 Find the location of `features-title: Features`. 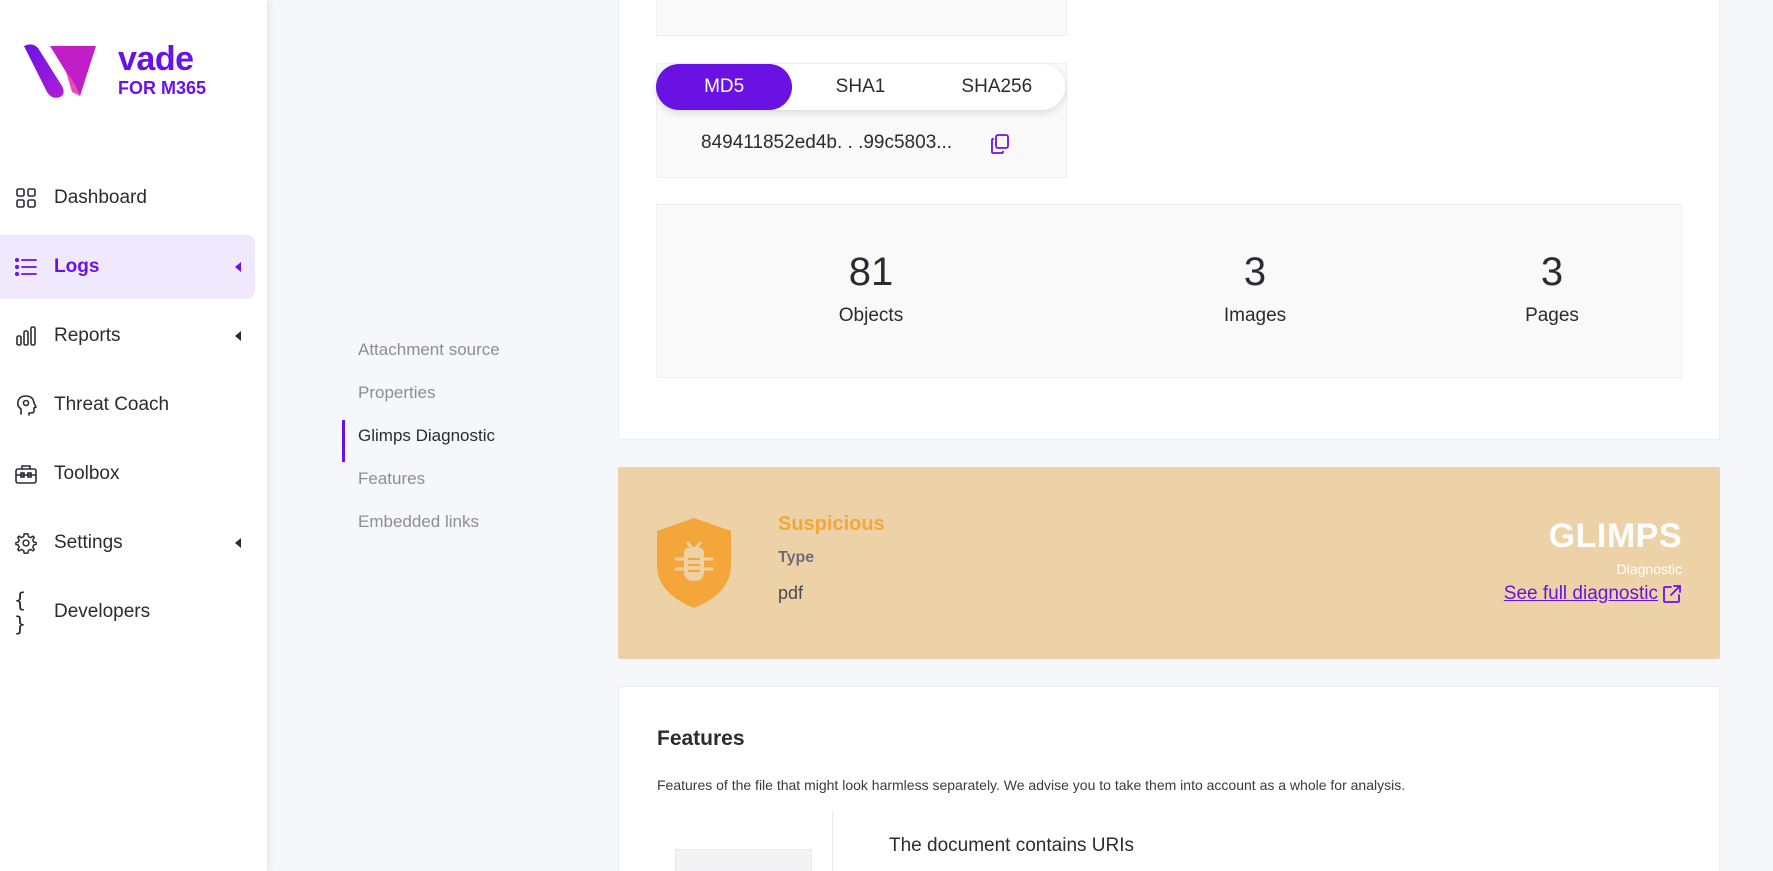

features-title: Features is located at coordinates (701, 738).